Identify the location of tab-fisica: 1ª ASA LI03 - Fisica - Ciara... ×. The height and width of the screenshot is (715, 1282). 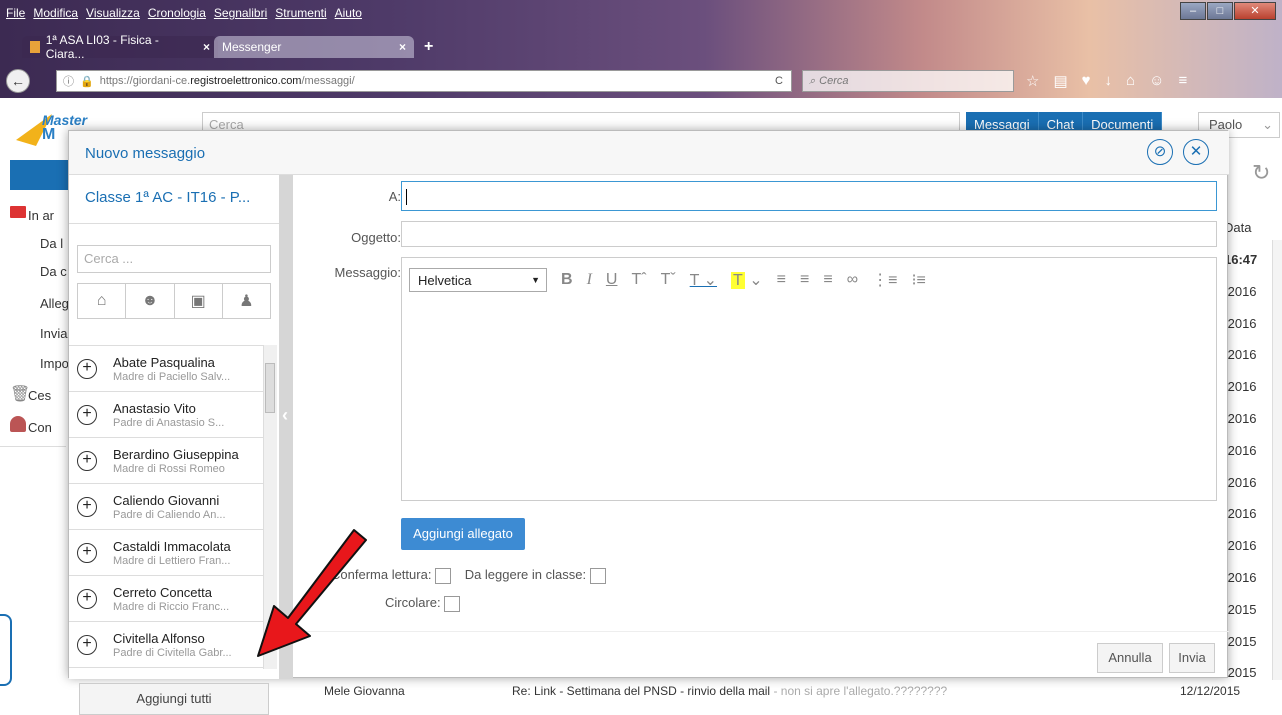
(120, 47).